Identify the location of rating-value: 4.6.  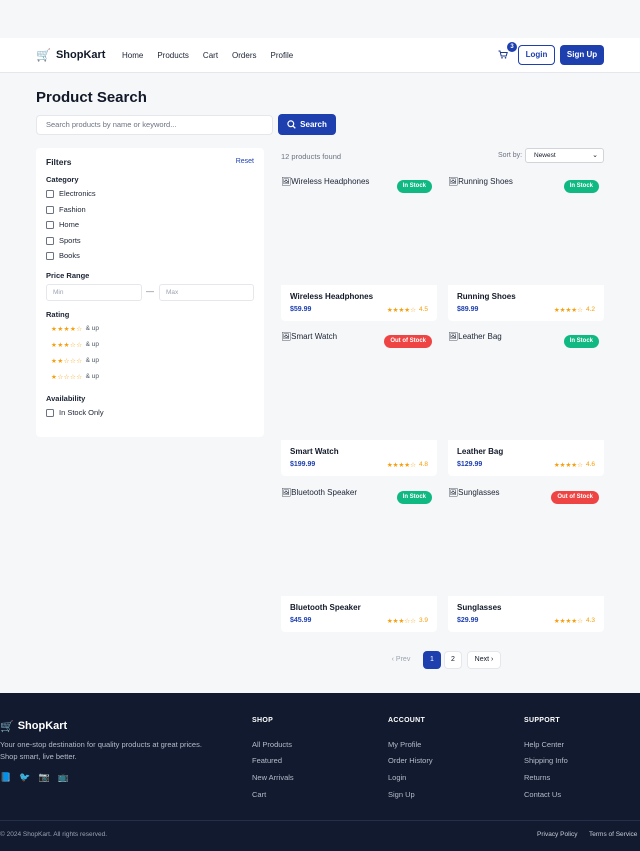
(590, 464).